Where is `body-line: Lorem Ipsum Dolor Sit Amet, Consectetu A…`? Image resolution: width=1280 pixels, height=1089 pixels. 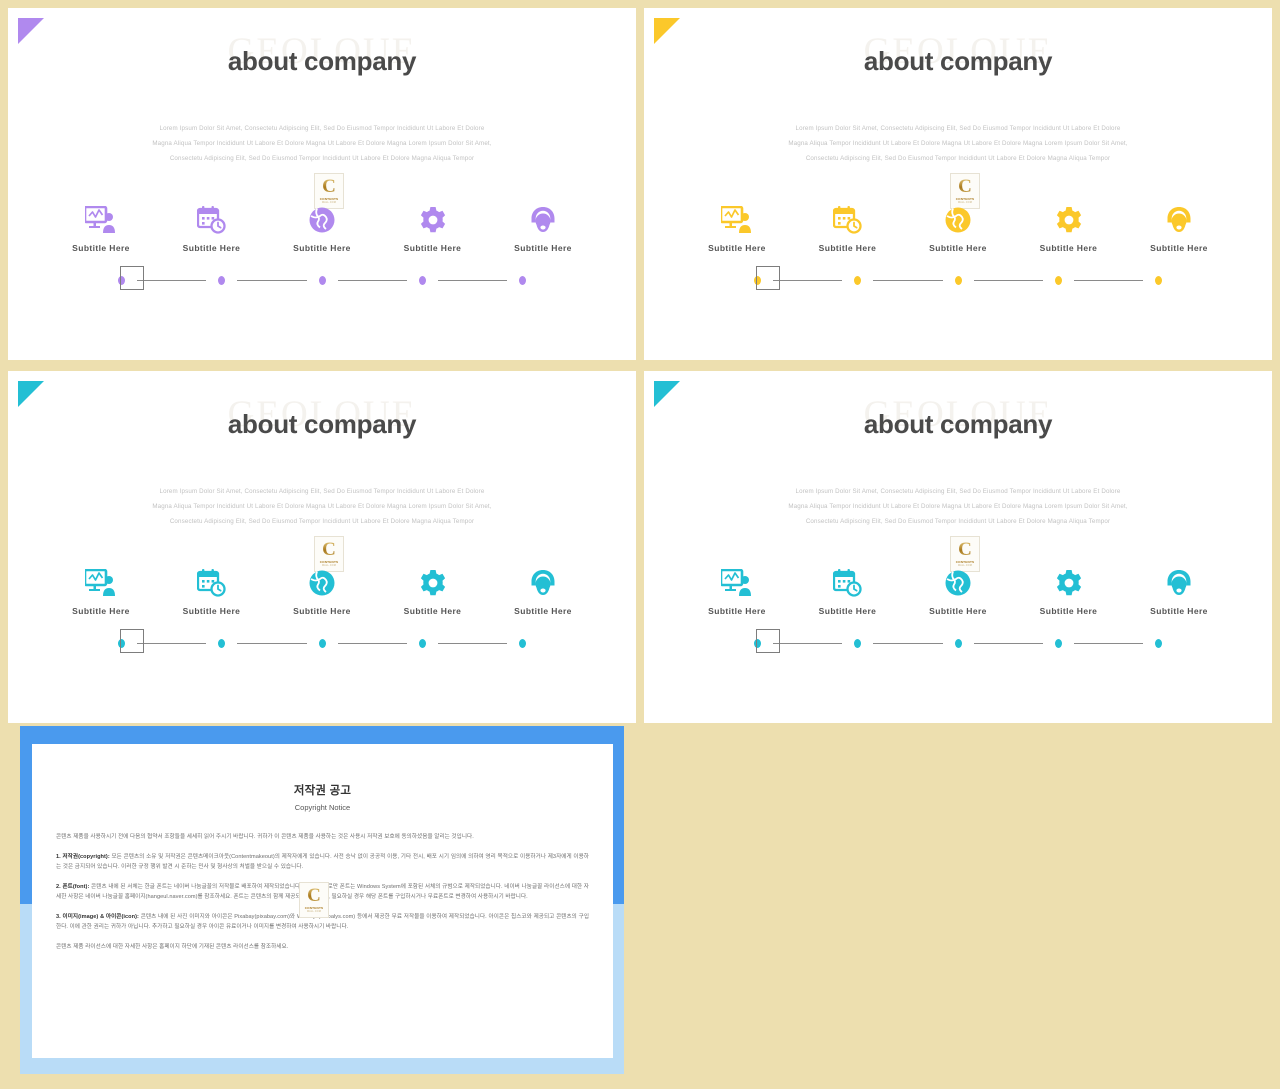
body-line: Lorem Ipsum Dolor Sit Amet, Consectetu A… is located at coordinates (322, 128).